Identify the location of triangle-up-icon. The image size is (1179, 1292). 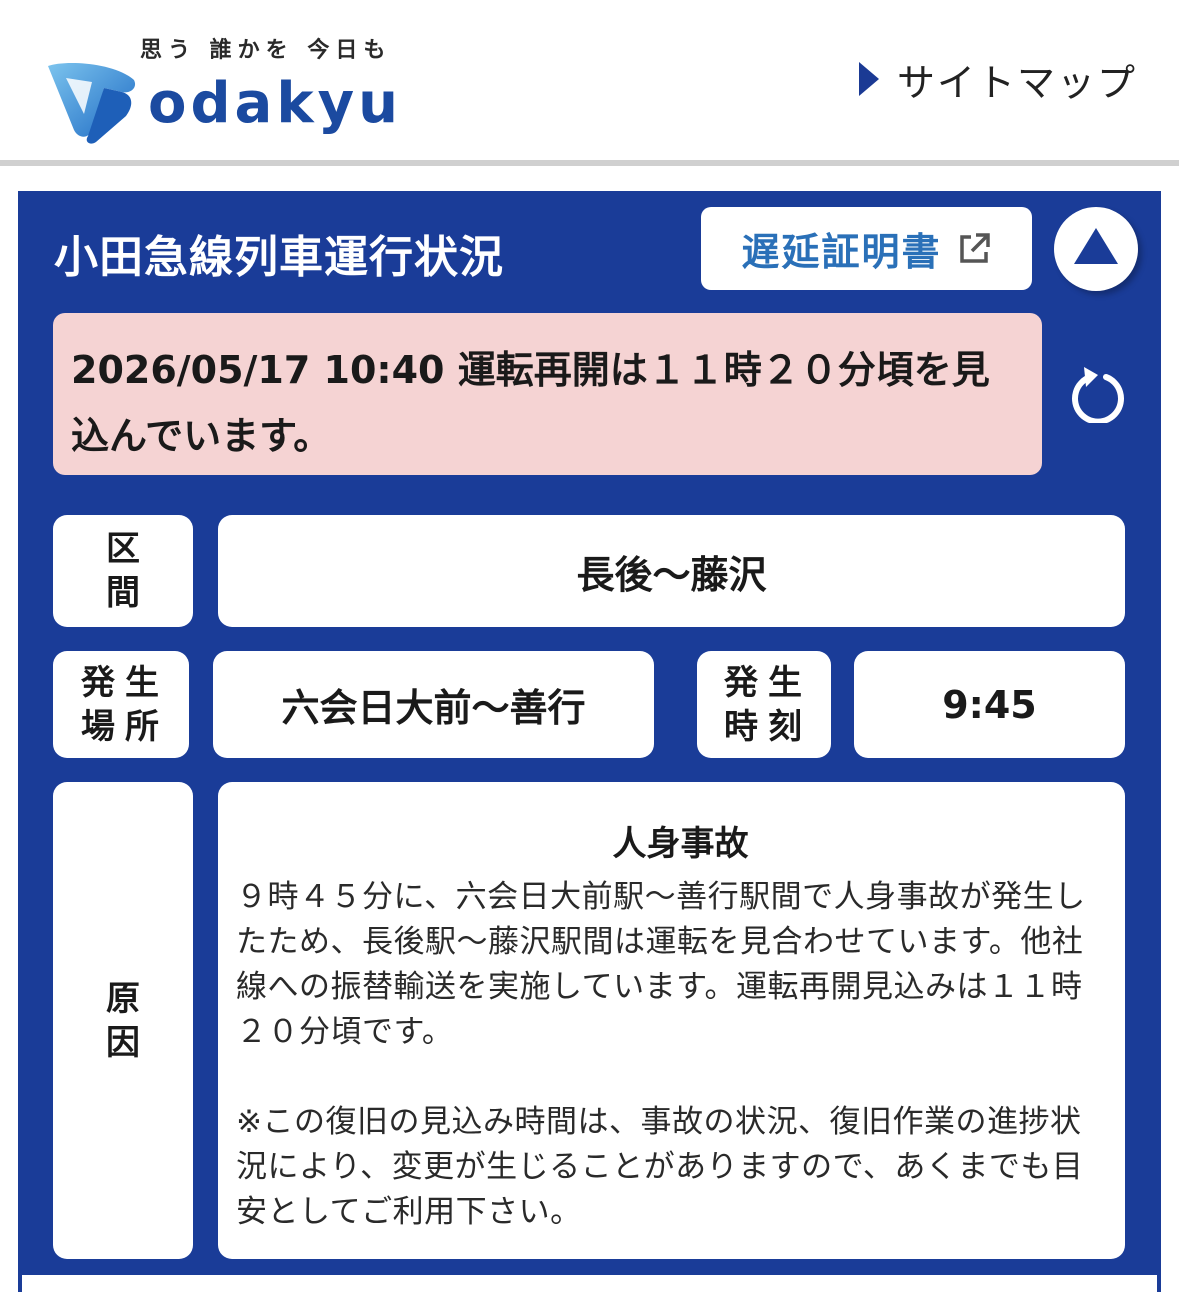
(1096, 246).